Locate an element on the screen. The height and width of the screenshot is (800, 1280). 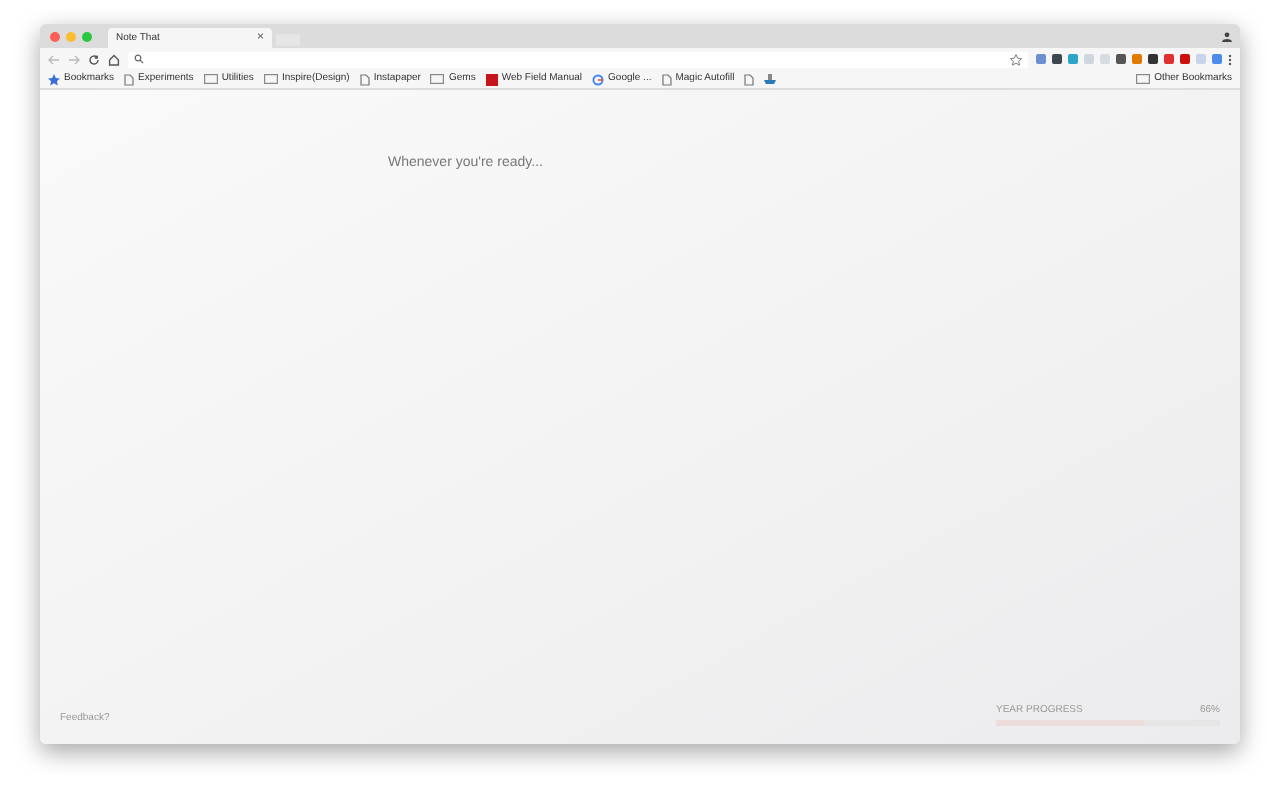
person-icon is located at coordinates (1227, 37).